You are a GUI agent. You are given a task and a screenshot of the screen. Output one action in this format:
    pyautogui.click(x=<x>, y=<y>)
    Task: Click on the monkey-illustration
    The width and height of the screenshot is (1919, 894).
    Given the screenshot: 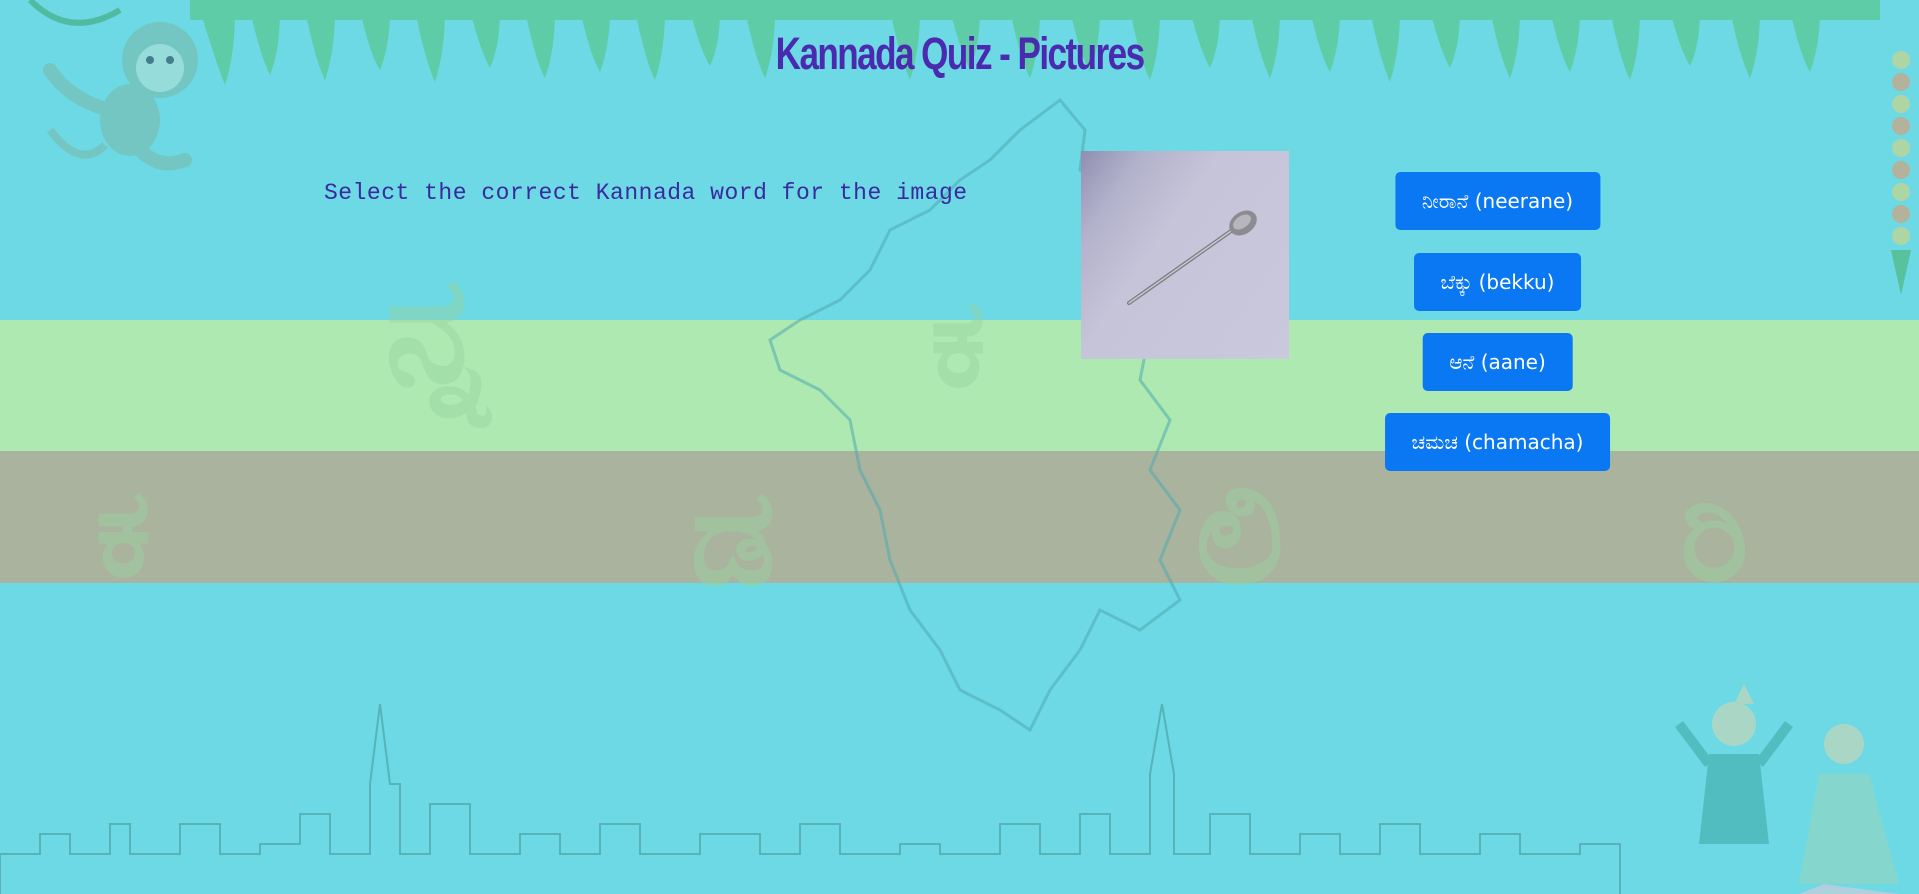 What is the action you would take?
    pyautogui.click(x=112, y=85)
    